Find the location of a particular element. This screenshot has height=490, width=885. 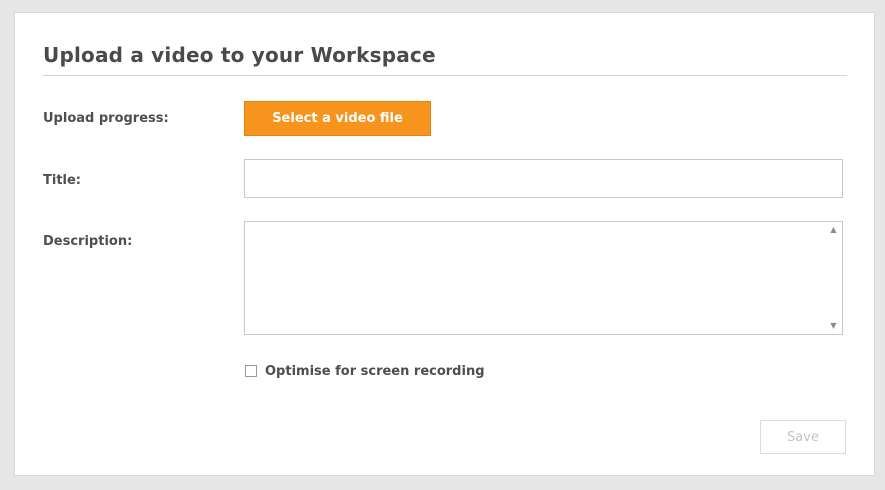

description-textarea is located at coordinates (535, 278).